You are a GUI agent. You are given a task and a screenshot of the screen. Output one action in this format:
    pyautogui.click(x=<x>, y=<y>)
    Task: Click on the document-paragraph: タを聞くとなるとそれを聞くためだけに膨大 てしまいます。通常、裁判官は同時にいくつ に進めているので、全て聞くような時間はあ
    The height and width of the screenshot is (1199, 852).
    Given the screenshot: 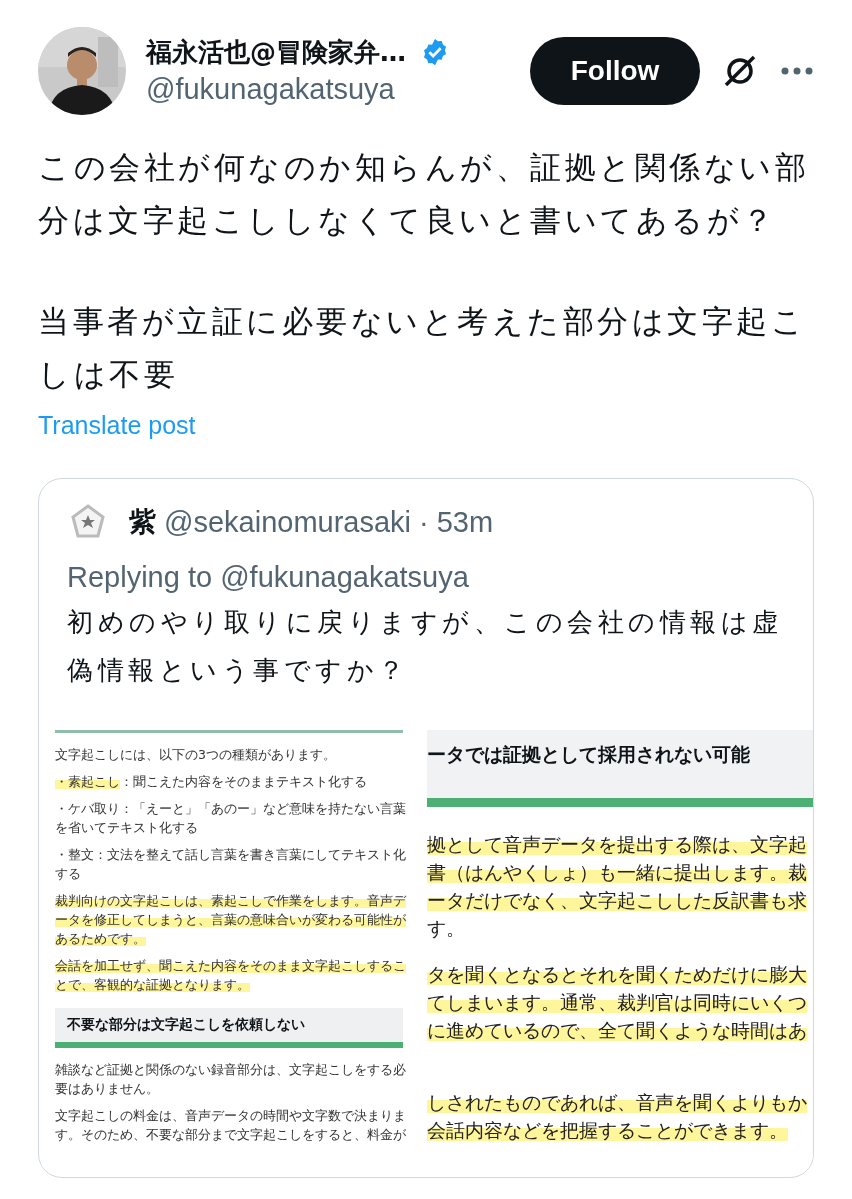 What is the action you would take?
    pyautogui.click(x=617, y=1003)
    